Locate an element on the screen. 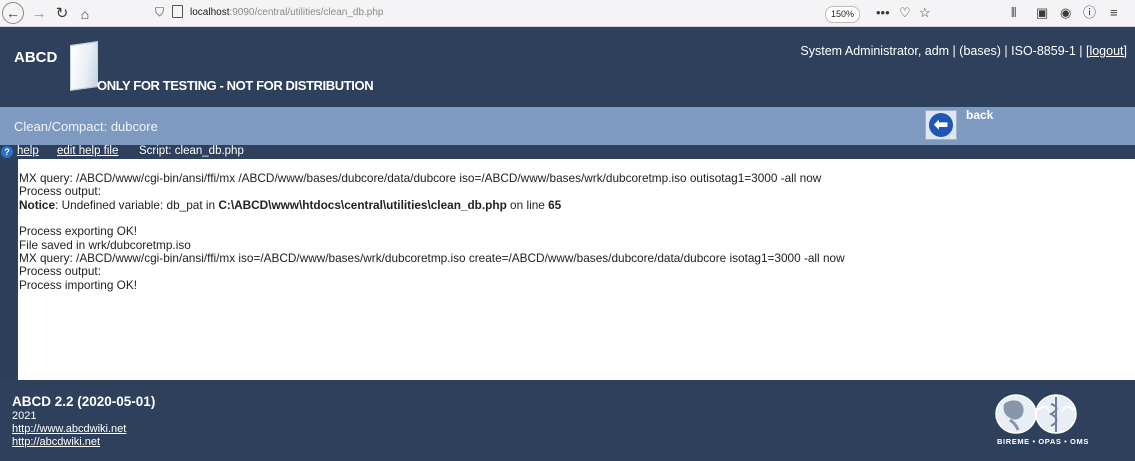 The width and height of the screenshot is (1135, 461). abcd-logo: ABCD is located at coordinates (36, 57).